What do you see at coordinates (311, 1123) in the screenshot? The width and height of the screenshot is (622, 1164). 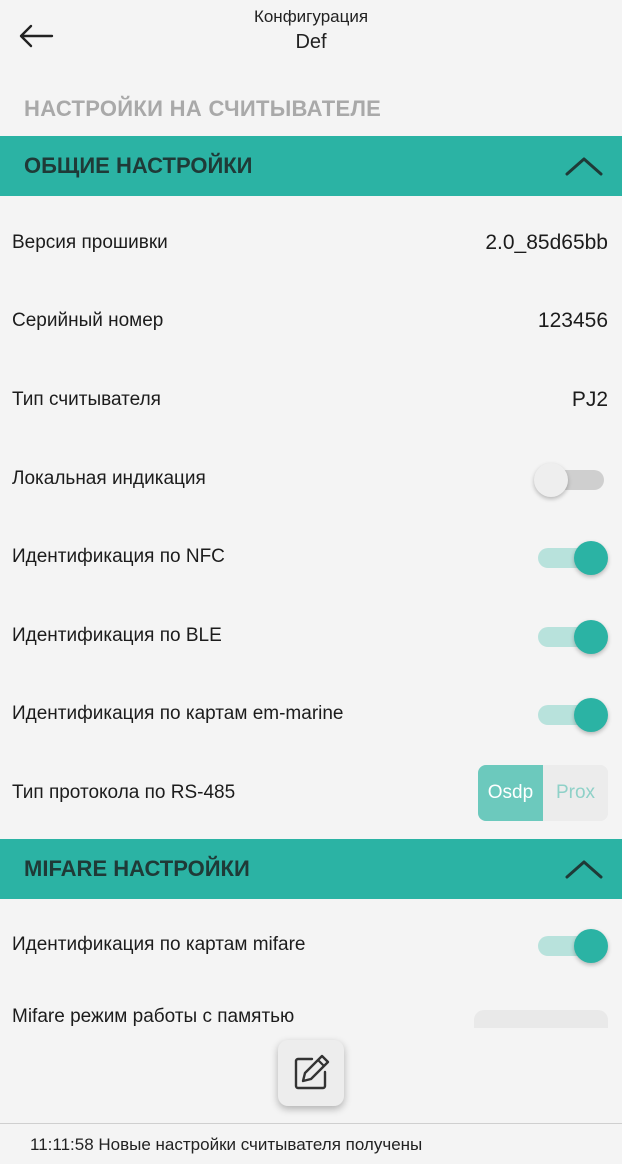 I see `status-divider` at bounding box center [311, 1123].